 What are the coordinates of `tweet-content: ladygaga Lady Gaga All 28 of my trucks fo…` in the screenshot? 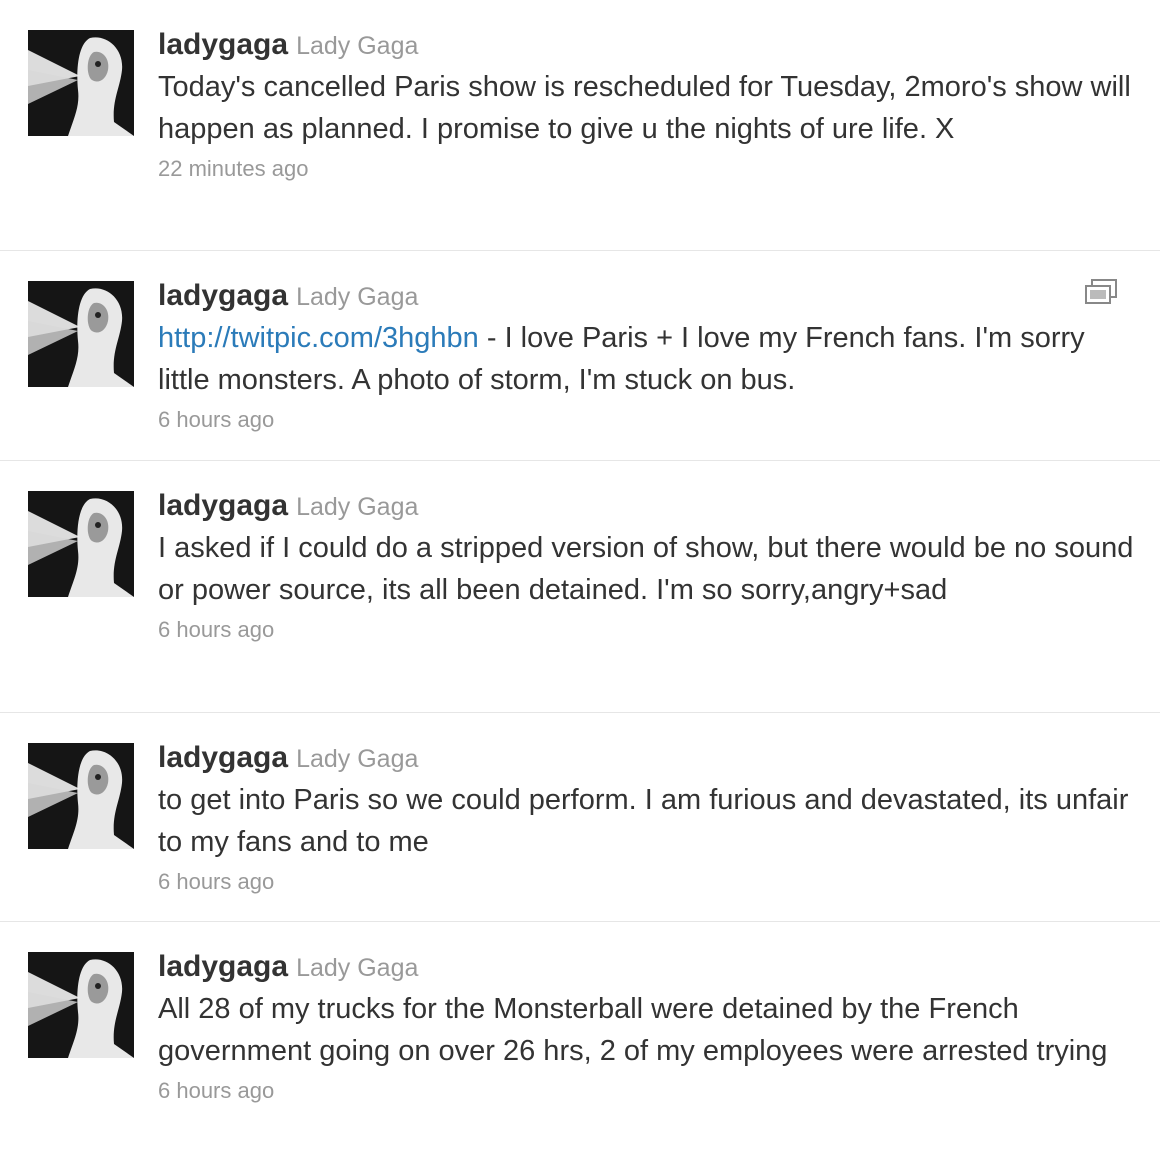 It's located at (649, 1027).